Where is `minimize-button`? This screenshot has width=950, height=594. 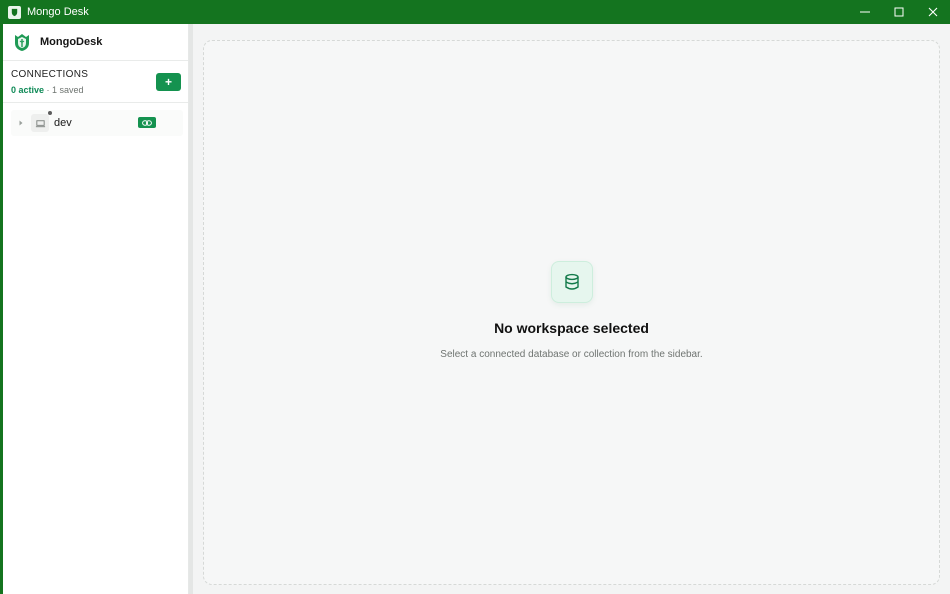 minimize-button is located at coordinates (865, 12).